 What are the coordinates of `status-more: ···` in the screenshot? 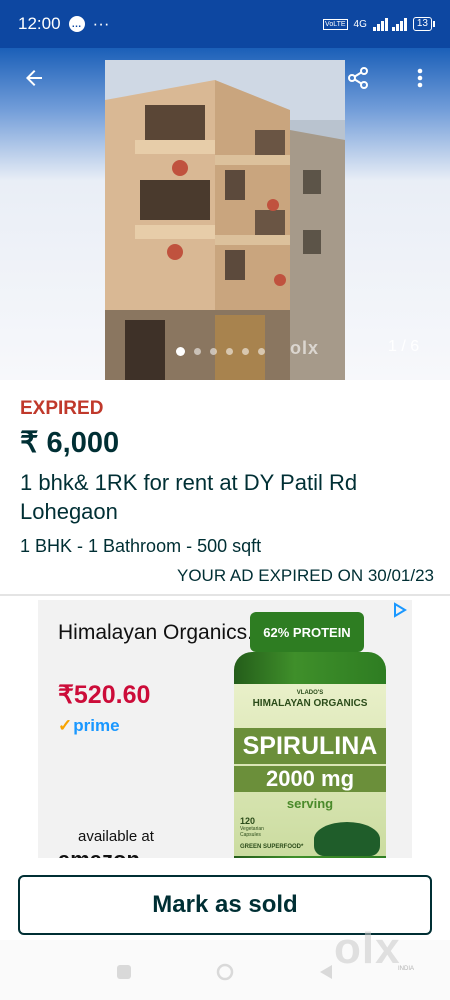 It's located at (101, 23).